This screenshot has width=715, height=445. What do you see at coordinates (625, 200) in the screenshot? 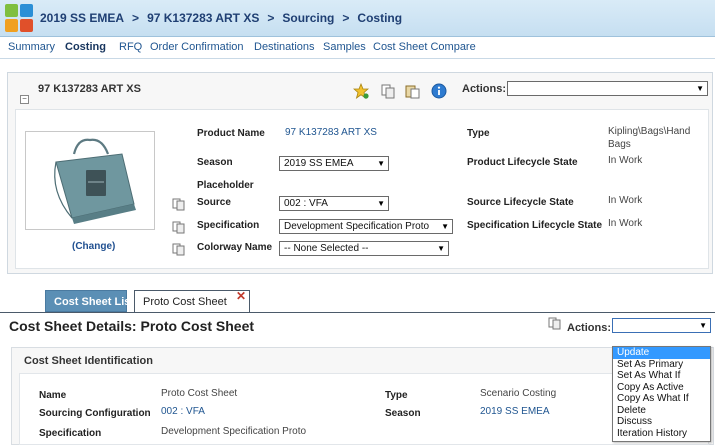
I see `source-lifecycle-value: In Work` at bounding box center [625, 200].